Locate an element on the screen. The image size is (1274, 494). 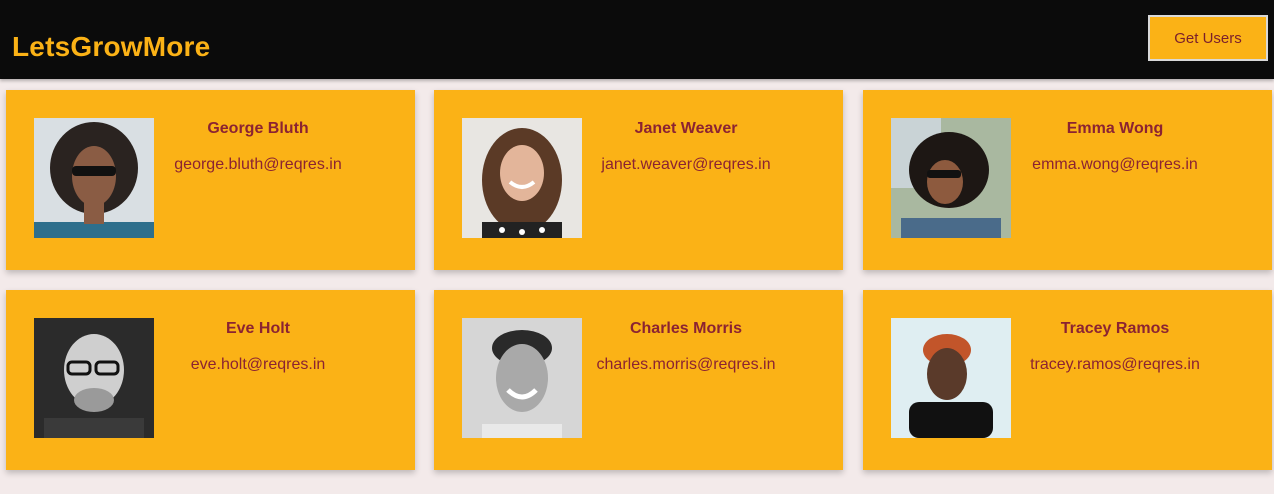
user-name: Emma Wong is located at coordinates (1115, 128).